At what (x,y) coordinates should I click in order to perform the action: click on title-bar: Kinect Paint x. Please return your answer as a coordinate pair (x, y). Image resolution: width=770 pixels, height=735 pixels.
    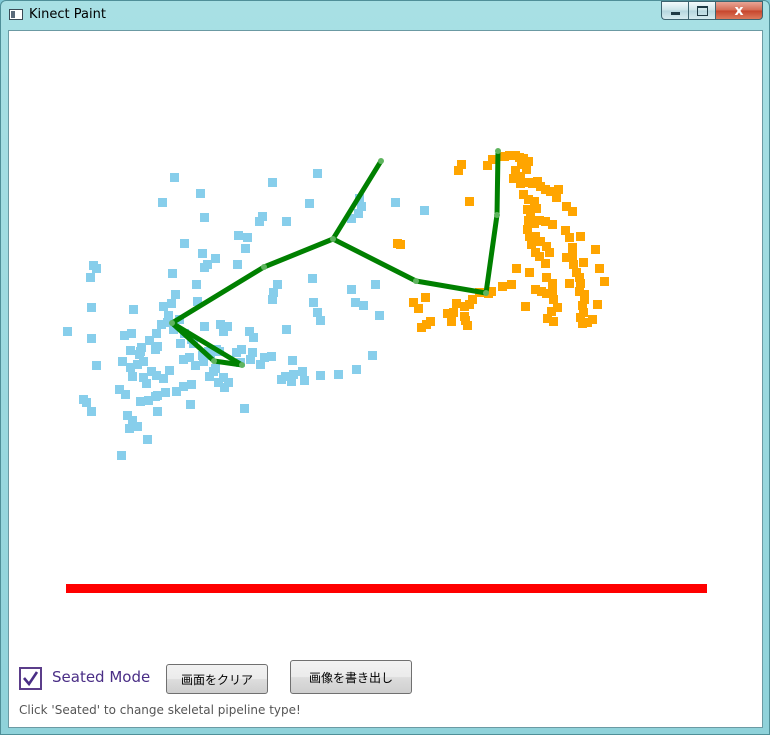
    Looking at the image, I should click on (385, 15).